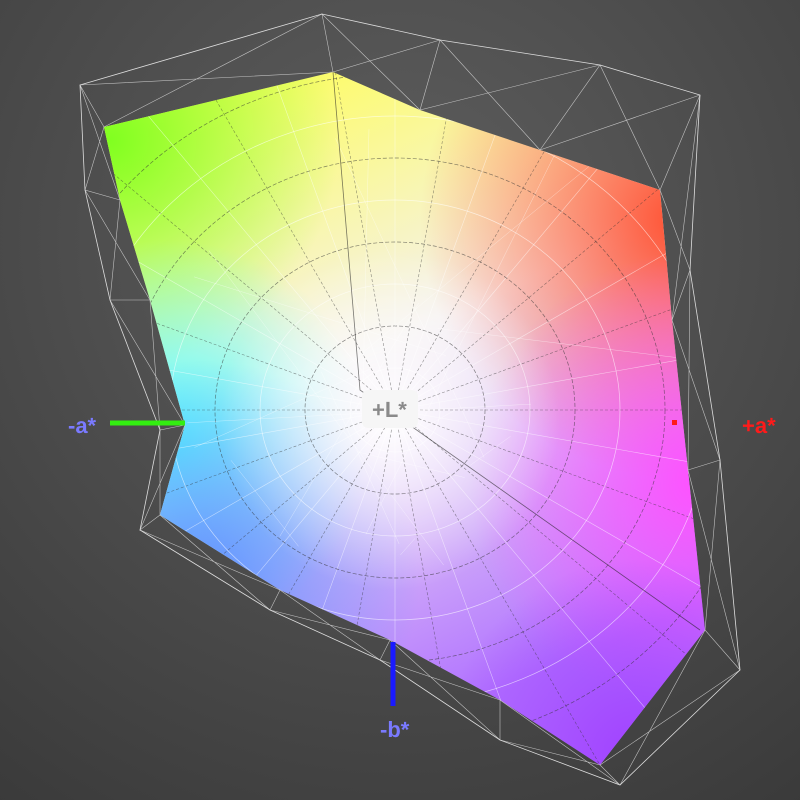 The height and width of the screenshot is (800, 800). What do you see at coordinates (759, 425) in the screenshot?
I see `axis-label: +a*` at bounding box center [759, 425].